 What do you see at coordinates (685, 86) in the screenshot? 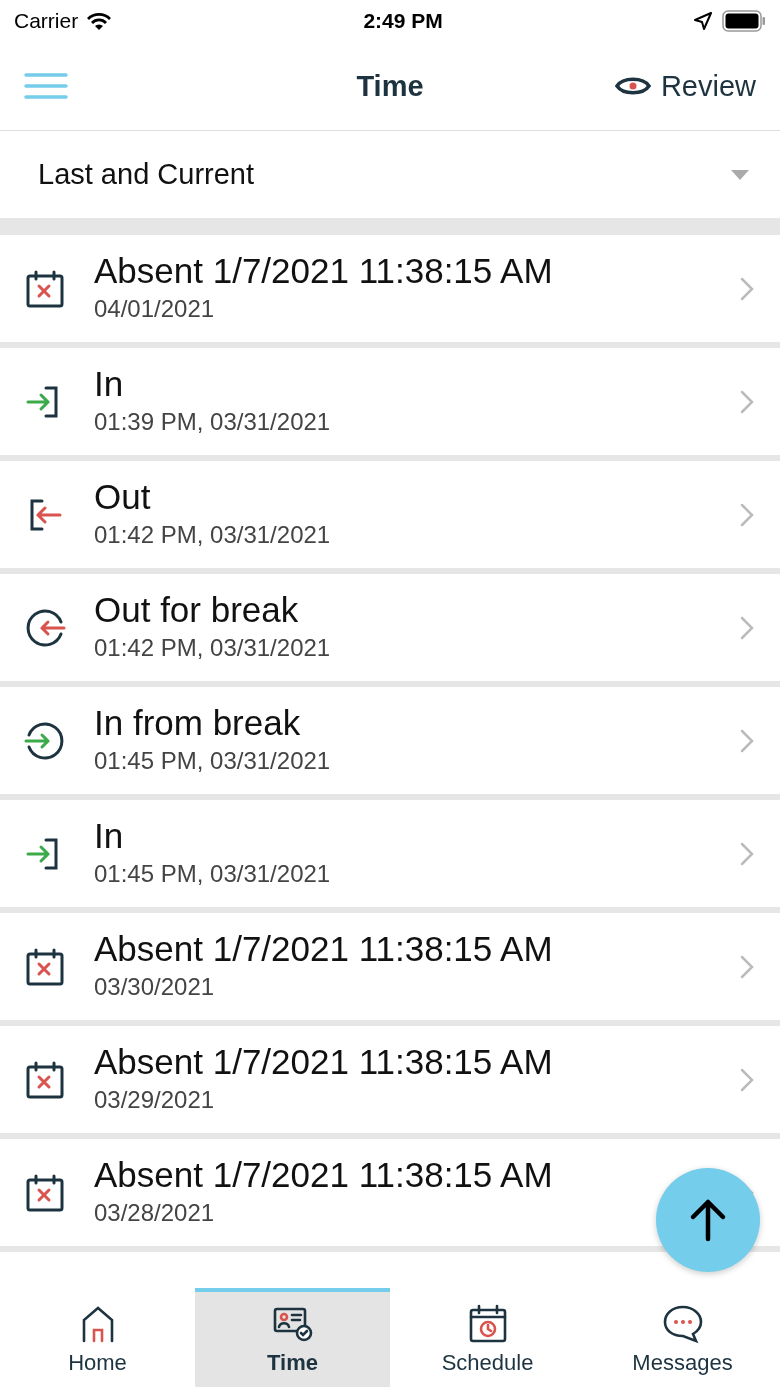
I see `review-button: Review` at bounding box center [685, 86].